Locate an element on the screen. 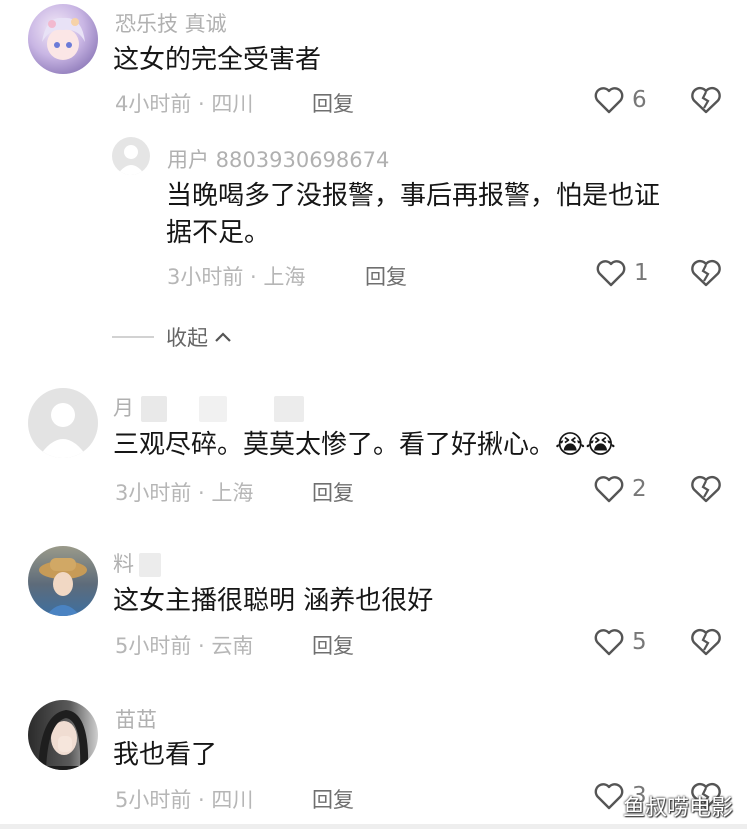 The height and width of the screenshot is (829, 747). comment-time: 3小时前 is located at coordinates (153, 493).